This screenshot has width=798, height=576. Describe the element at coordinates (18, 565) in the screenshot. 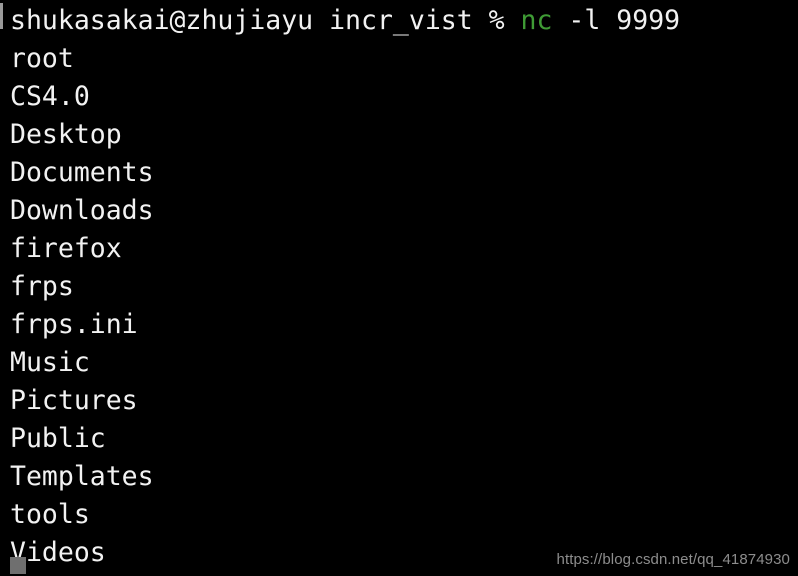

I see `terminal-cursor` at that location.